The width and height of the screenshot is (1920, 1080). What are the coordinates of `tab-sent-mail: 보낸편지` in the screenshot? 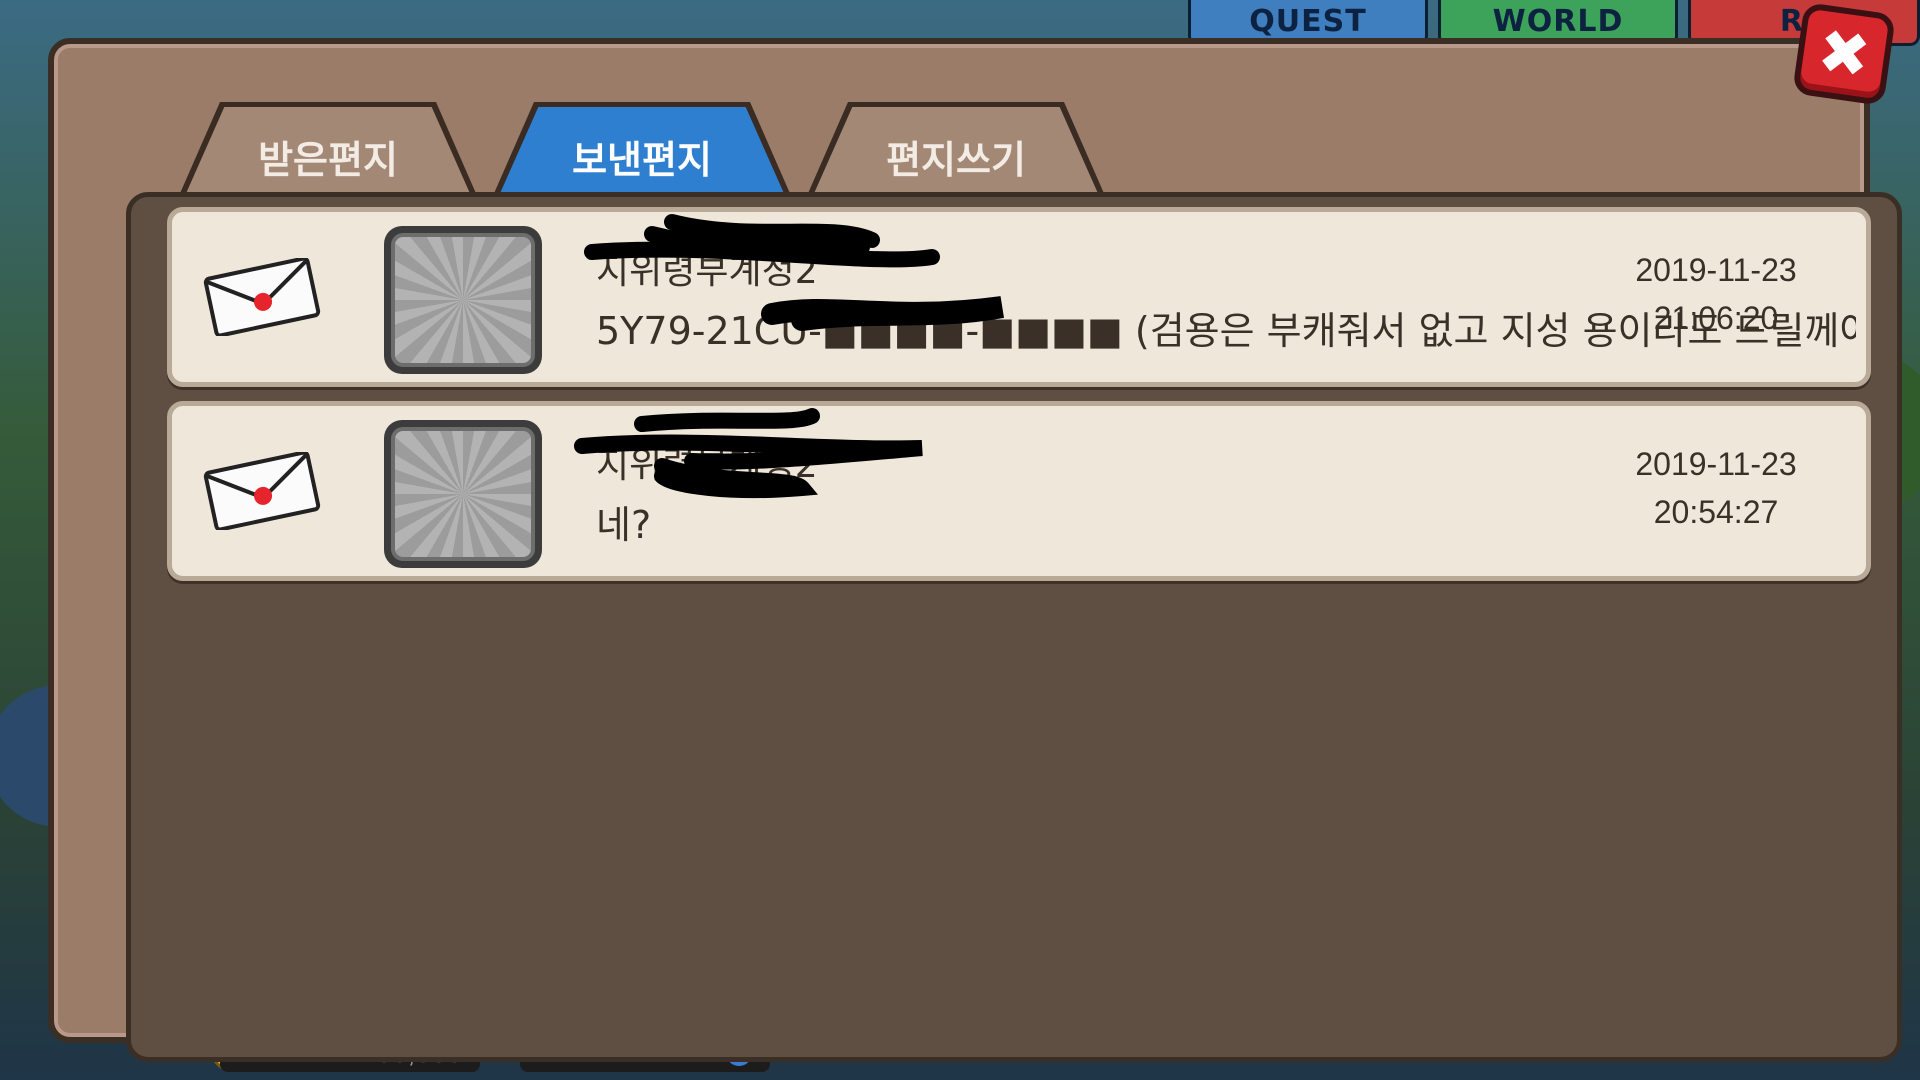 It's located at (642, 150).